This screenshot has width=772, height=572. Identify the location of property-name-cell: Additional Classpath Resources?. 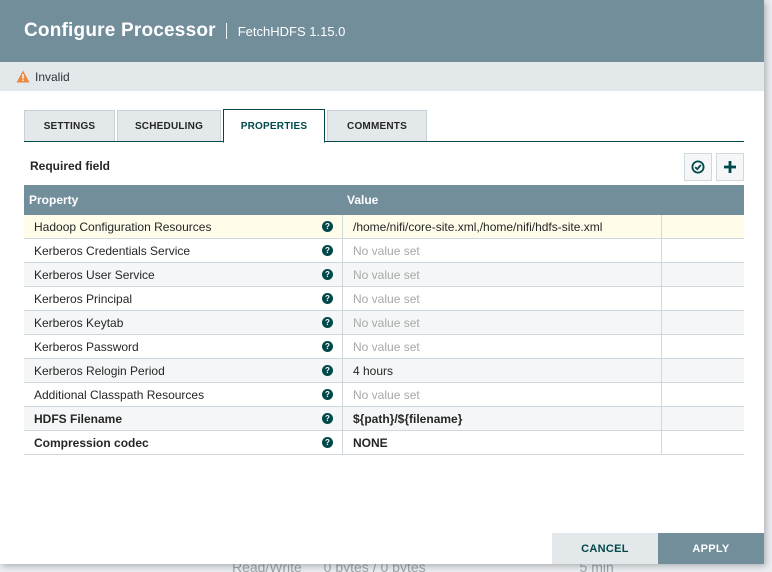
(183, 394).